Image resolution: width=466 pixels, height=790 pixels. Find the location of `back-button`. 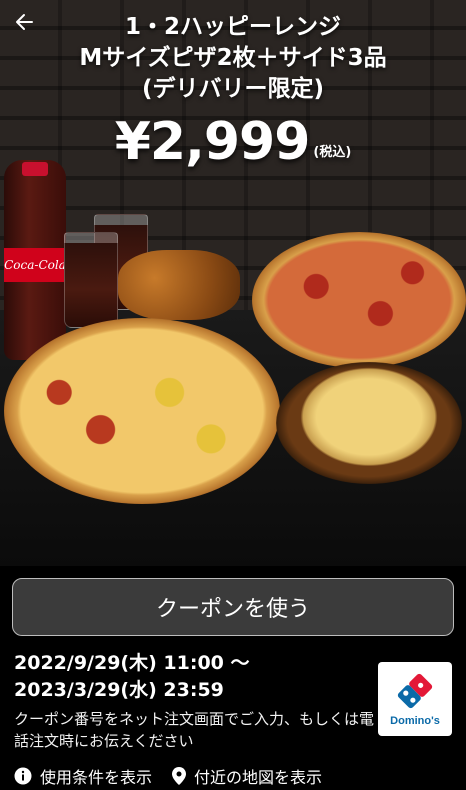

back-button is located at coordinates (24, 22).